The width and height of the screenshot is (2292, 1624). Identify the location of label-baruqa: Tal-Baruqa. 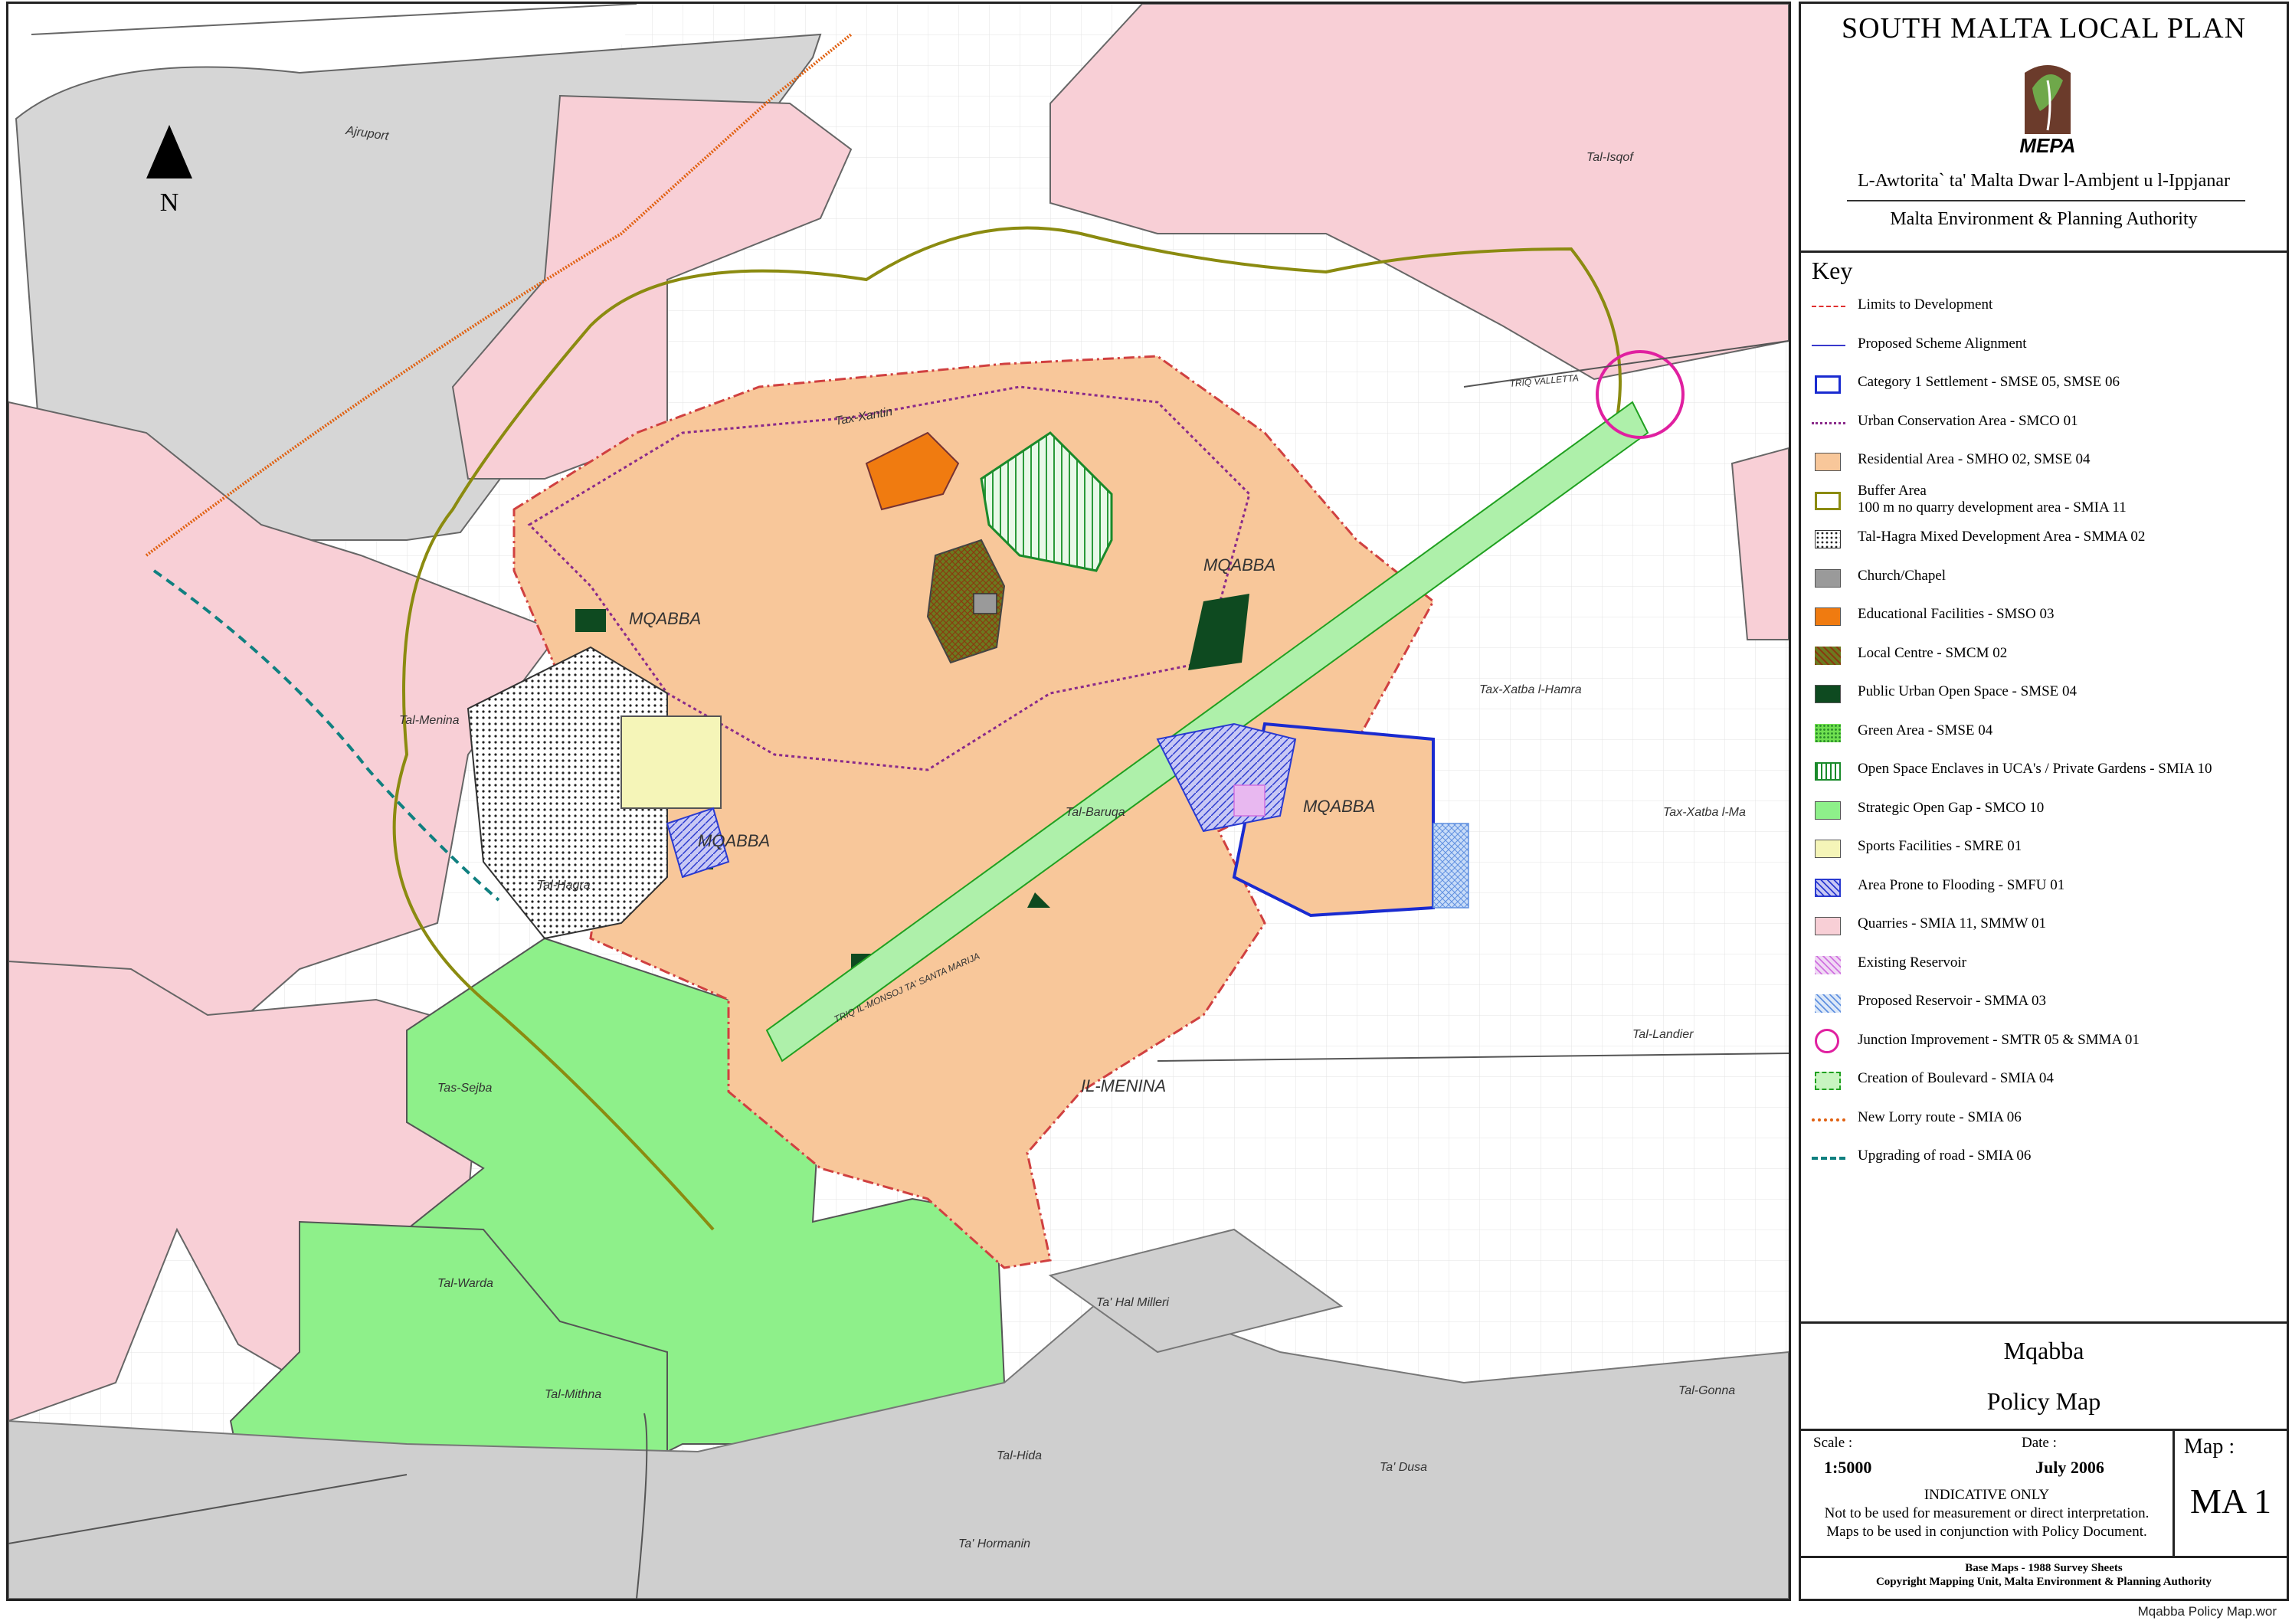
(1095, 813).